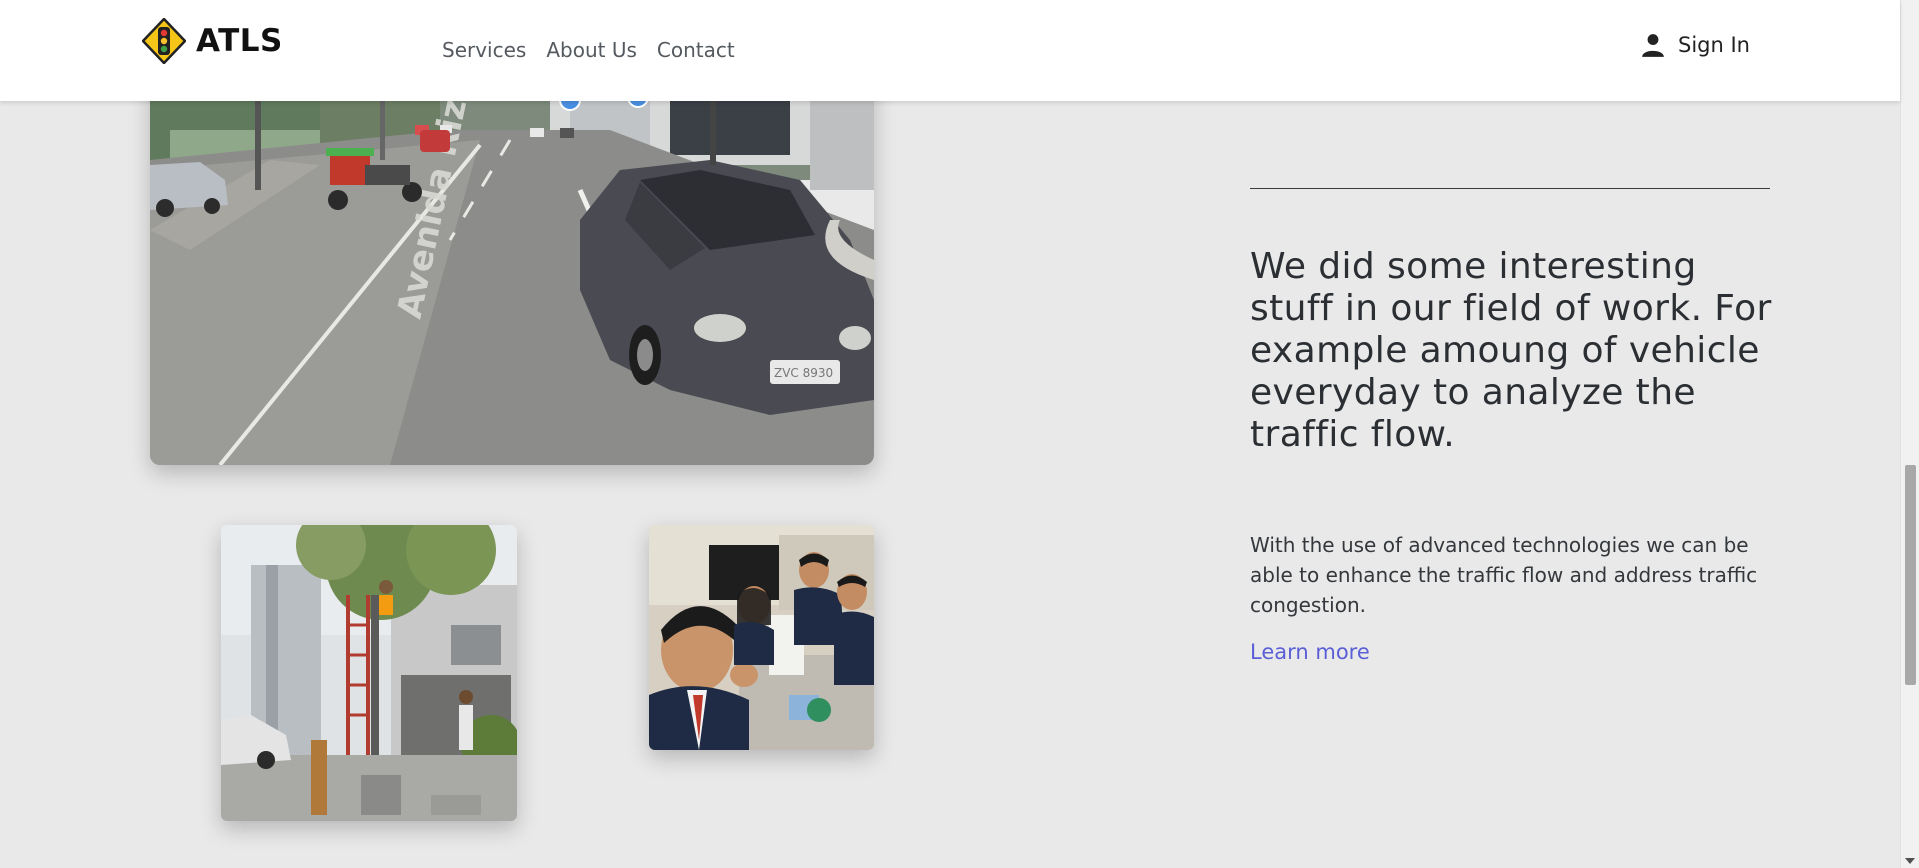  Describe the element at coordinates (950, 50) in the screenshot. I see `top-navbar: ATLS Services About Us Contact Sign In` at that location.